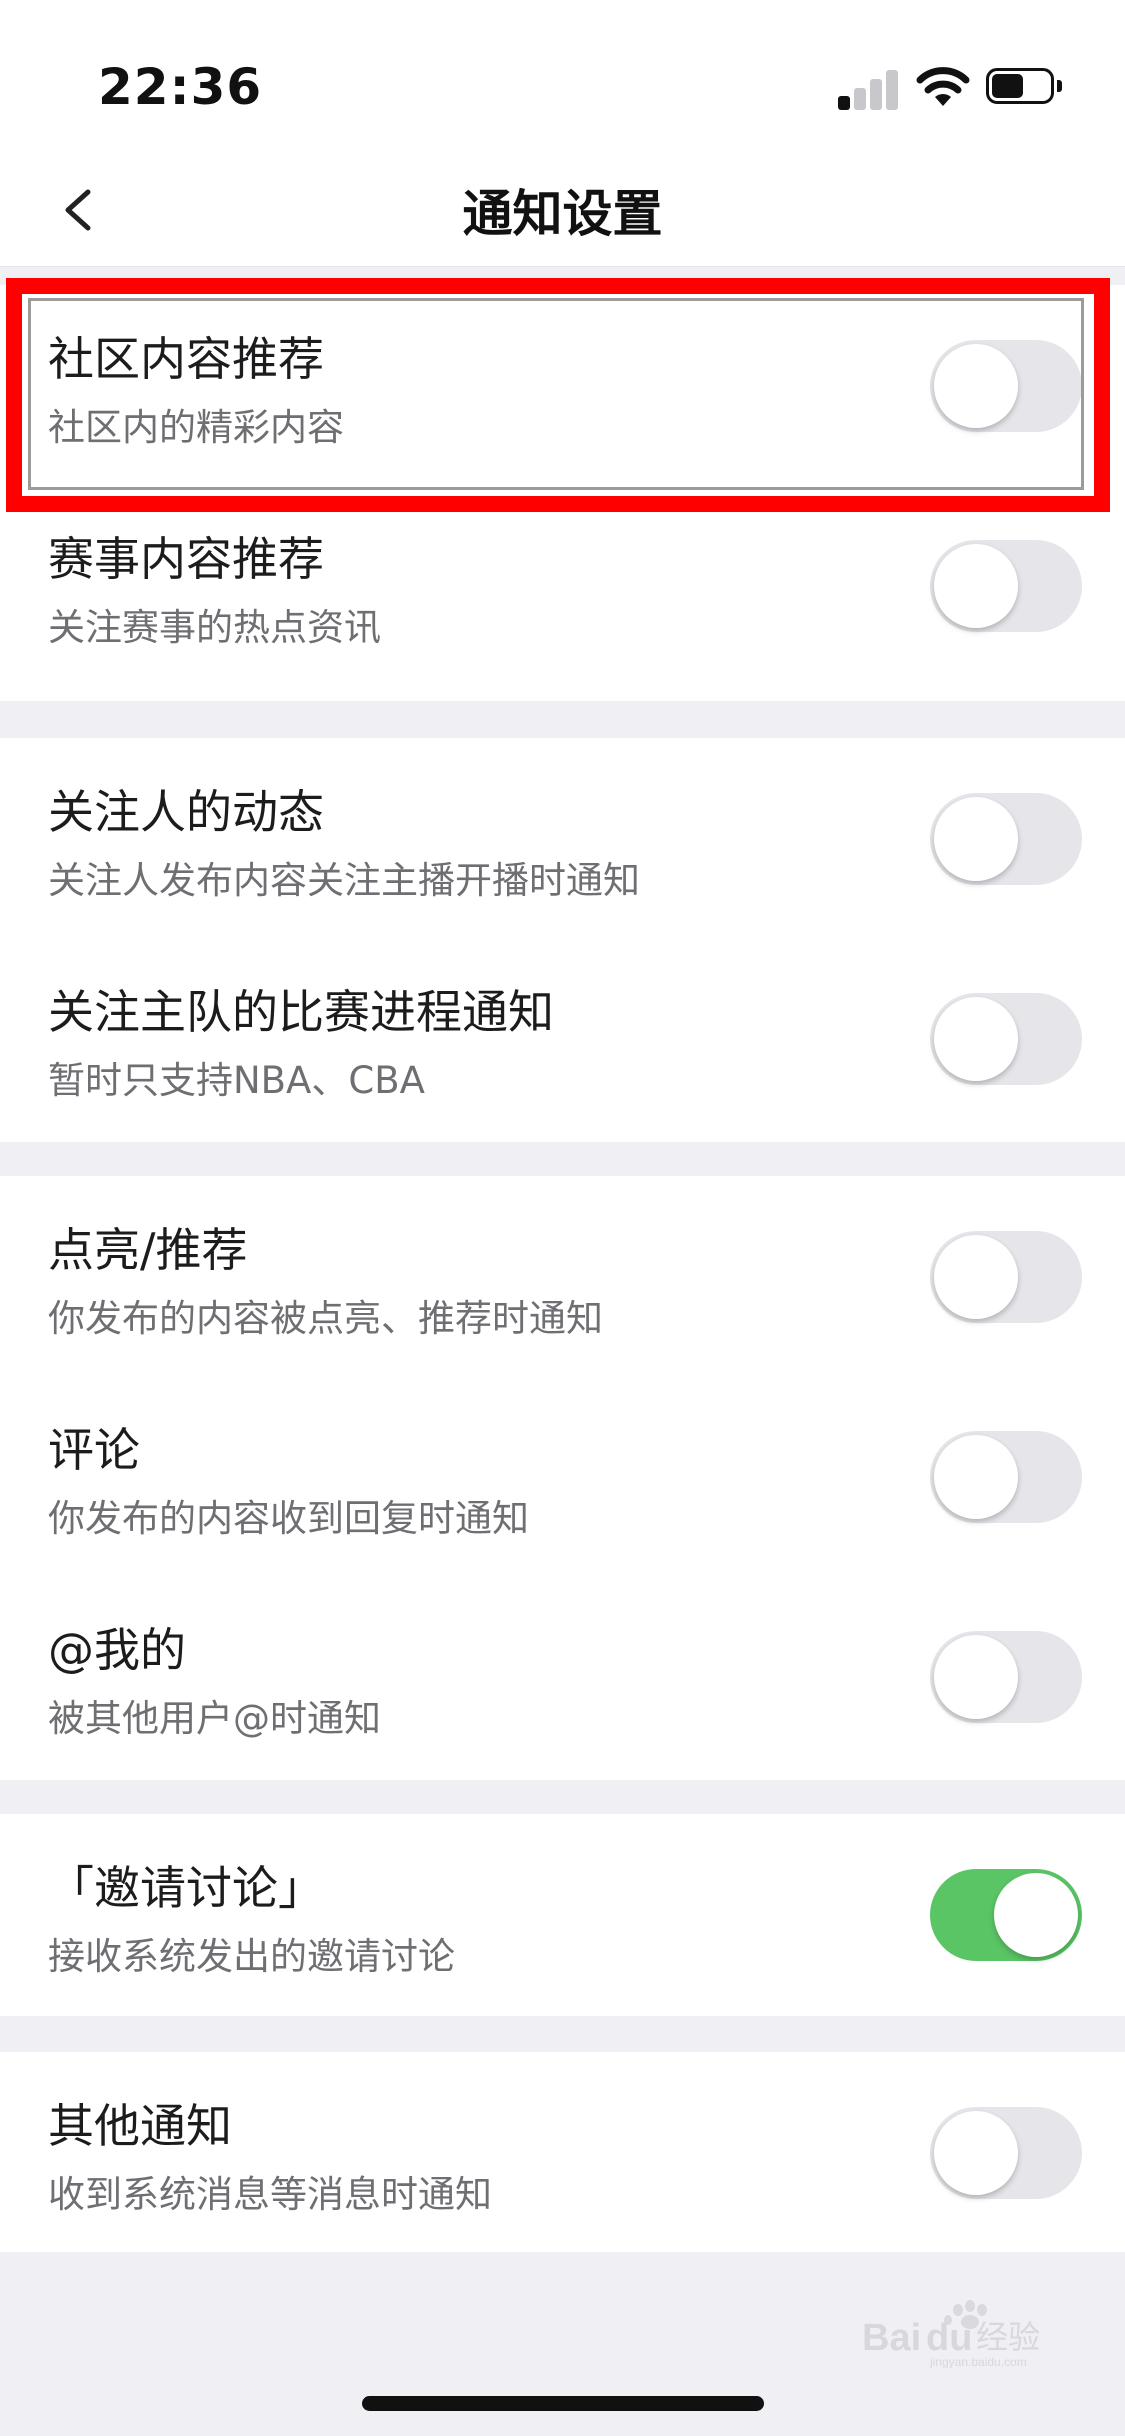 The width and height of the screenshot is (1125, 2436). Describe the element at coordinates (344, 880) in the screenshot. I see `setting-subtitle: 关注人发布内容关注主播开播时通知` at that location.